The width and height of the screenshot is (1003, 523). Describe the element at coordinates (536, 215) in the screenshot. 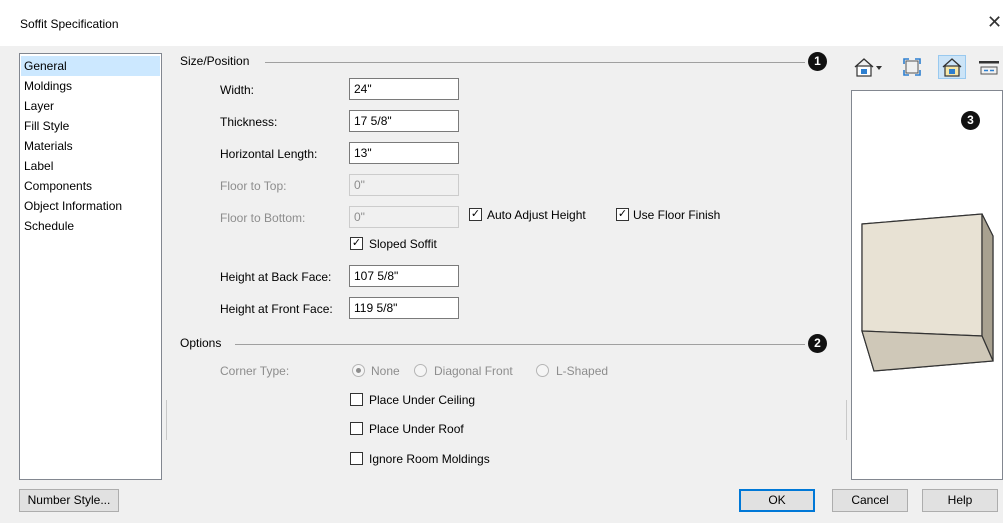

I see `auto-adjust-height-label: Auto Adjust Height` at that location.